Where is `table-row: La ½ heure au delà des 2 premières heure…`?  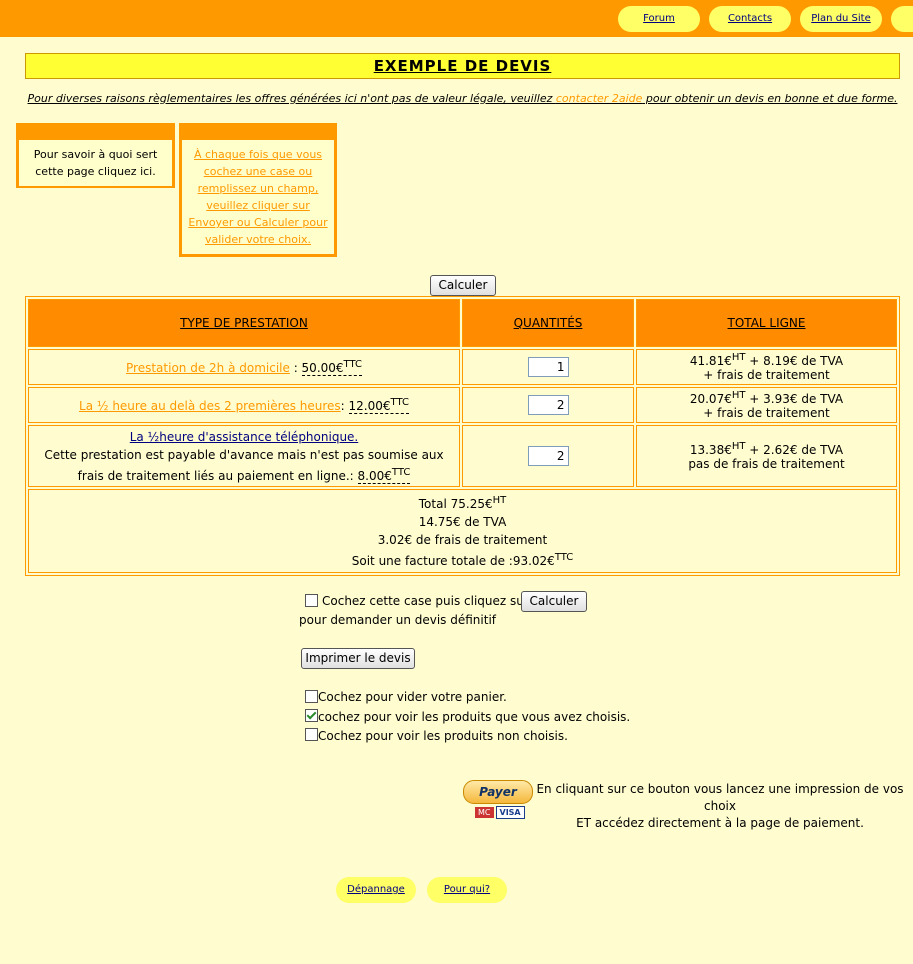
table-row: La ½ heure au delà des 2 premières heure… is located at coordinates (462, 405).